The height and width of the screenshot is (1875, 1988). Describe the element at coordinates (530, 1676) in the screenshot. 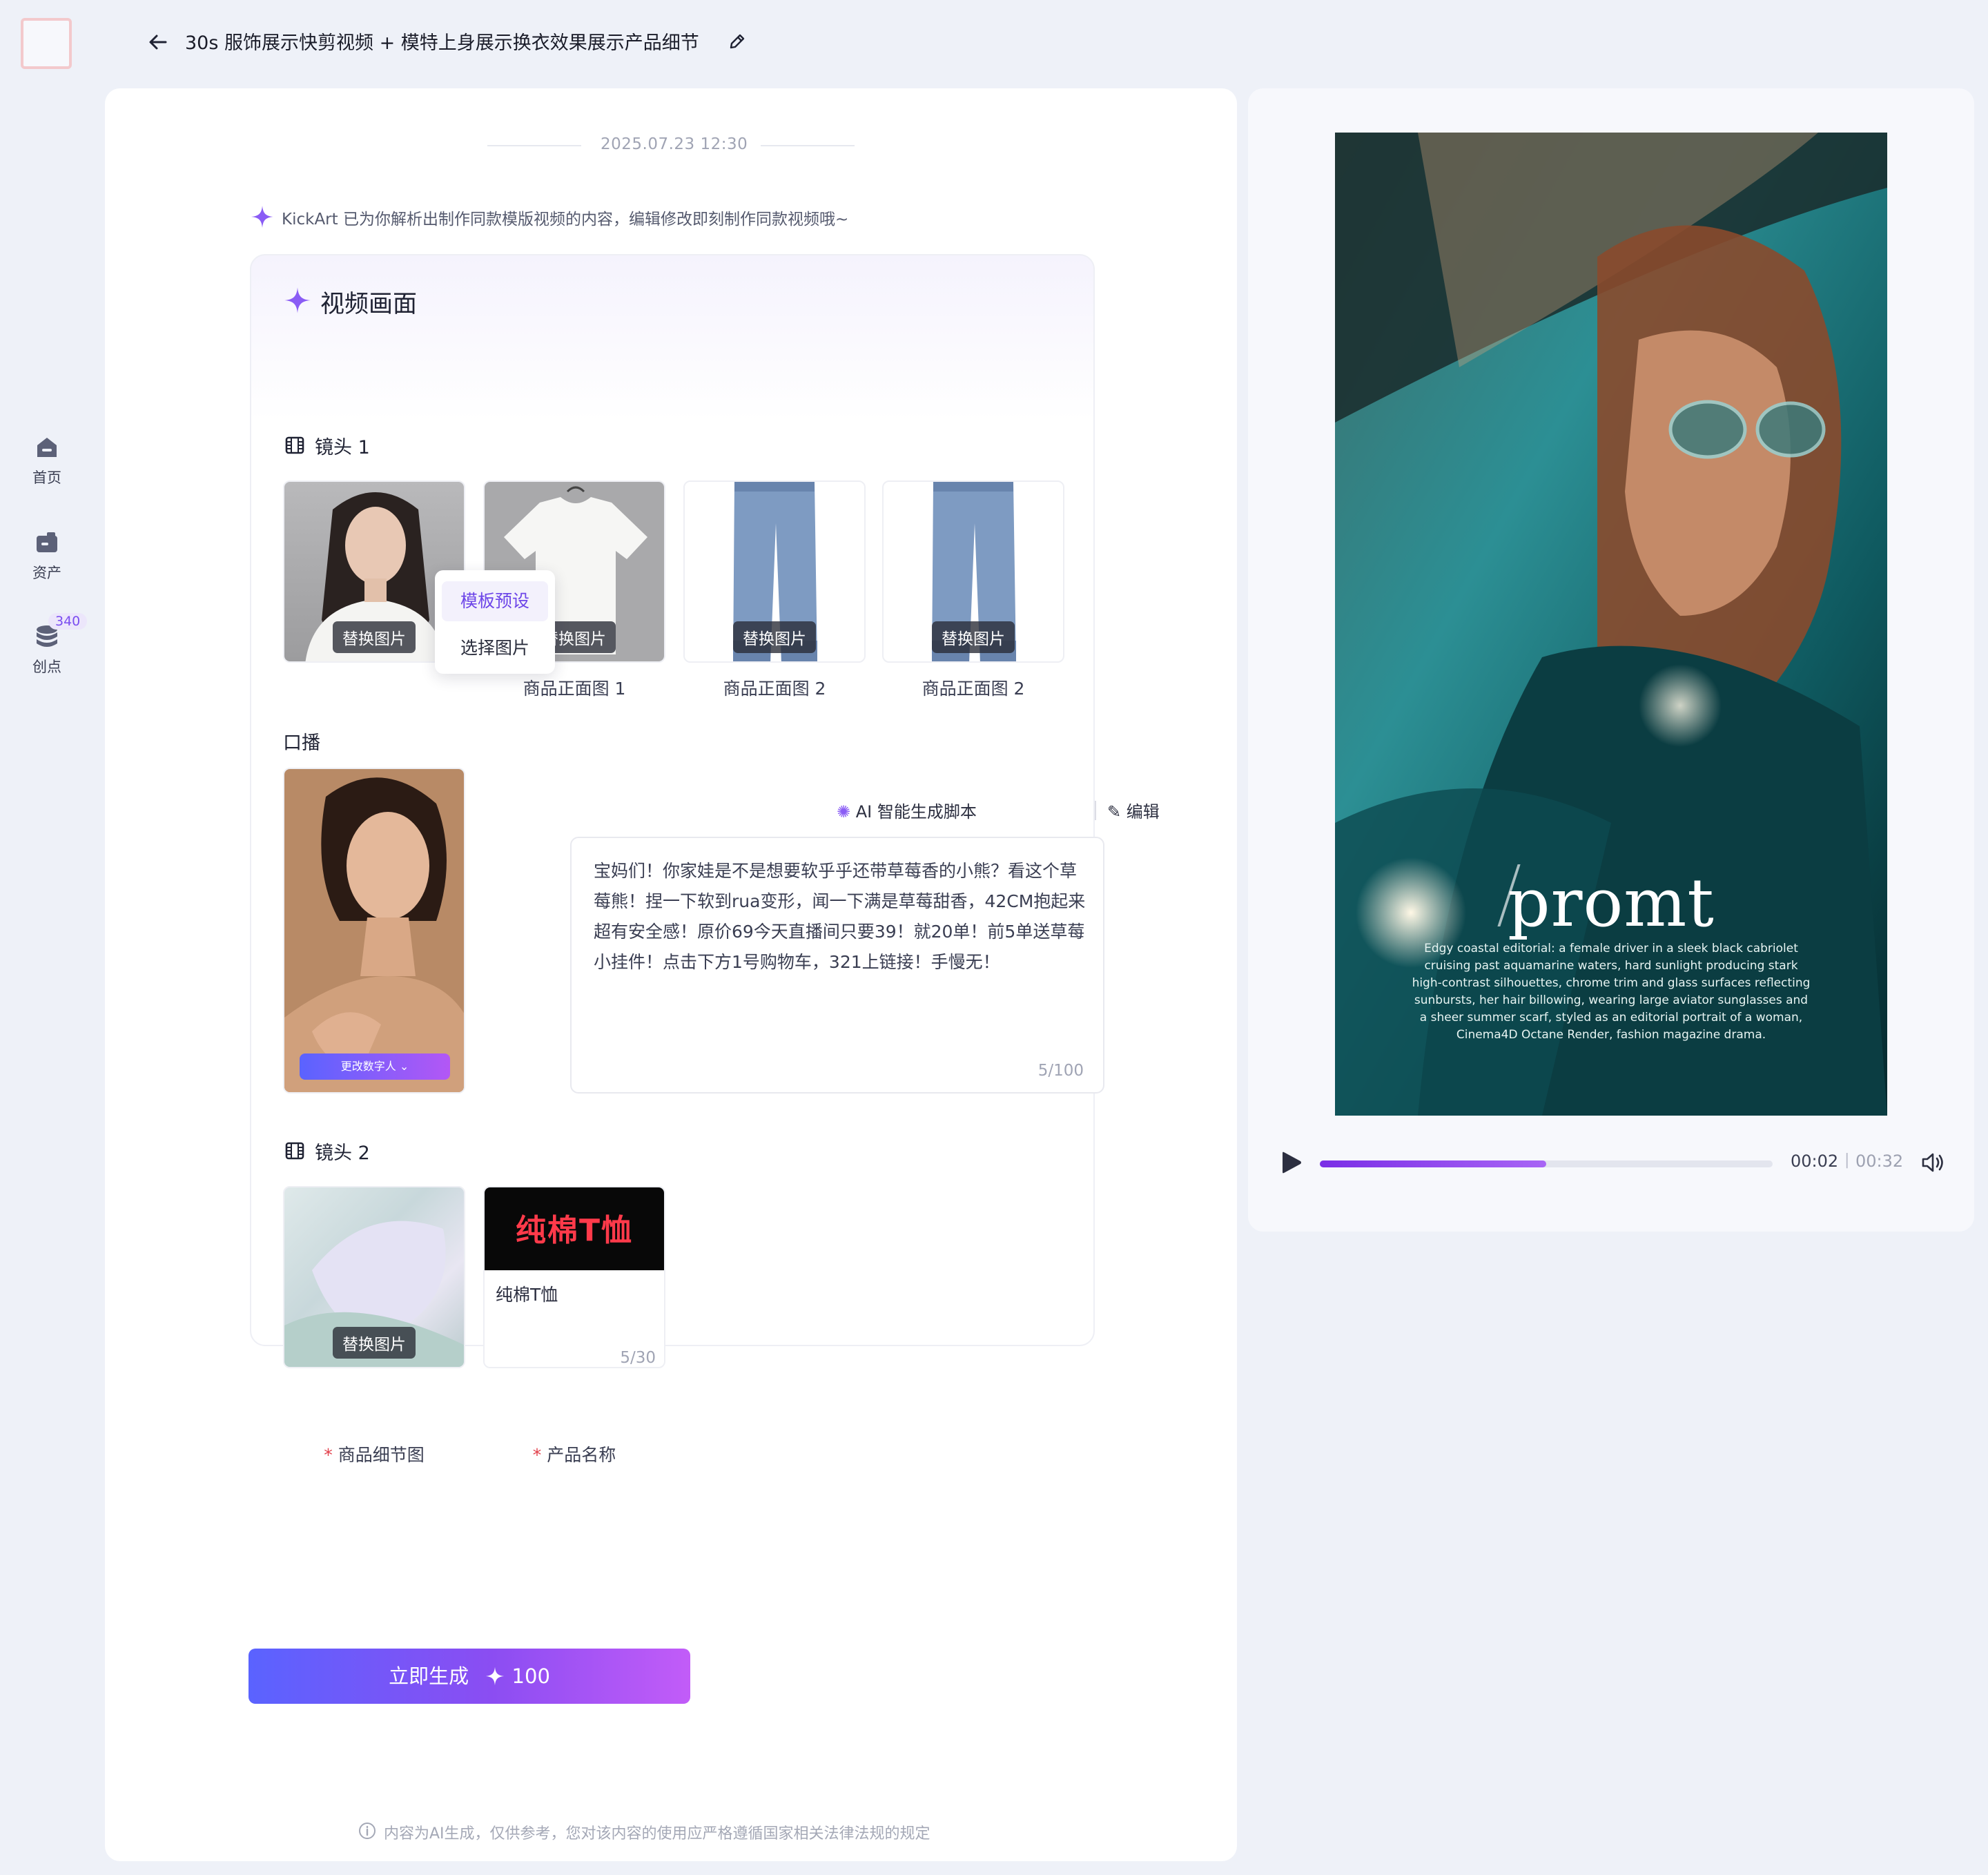

I see `generate-cost-value: 100` at that location.